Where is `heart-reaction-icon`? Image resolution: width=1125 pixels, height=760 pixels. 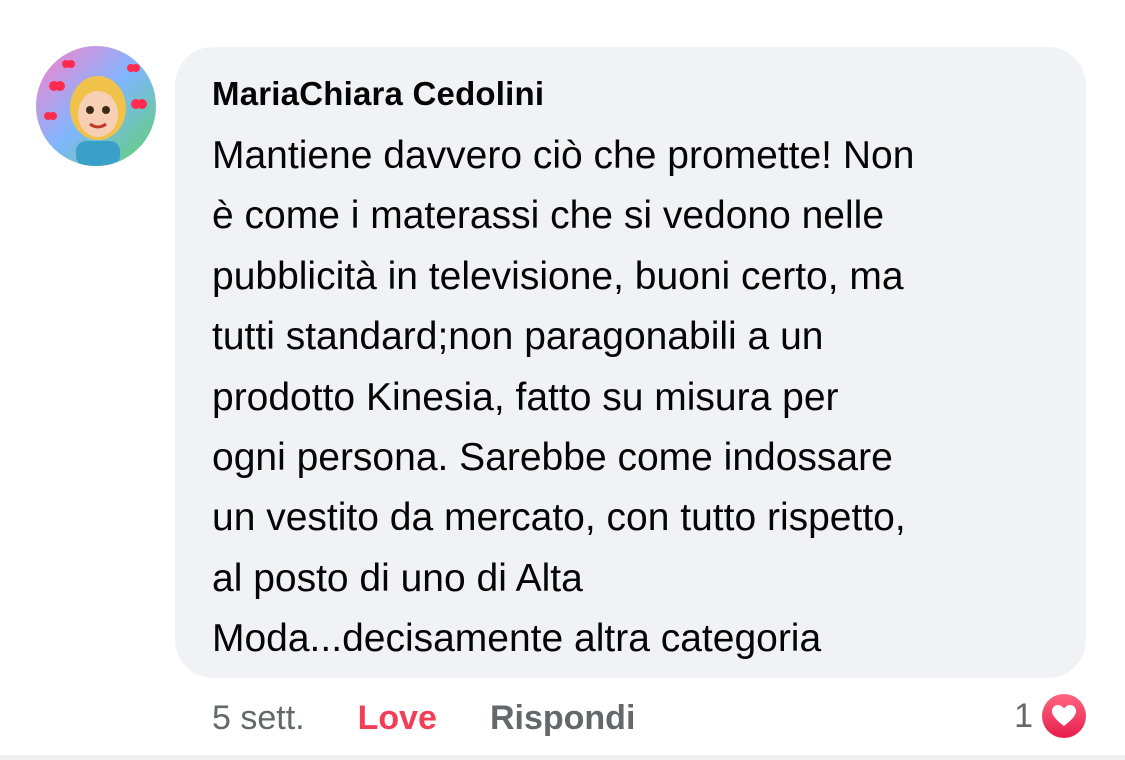 heart-reaction-icon is located at coordinates (1064, 716).